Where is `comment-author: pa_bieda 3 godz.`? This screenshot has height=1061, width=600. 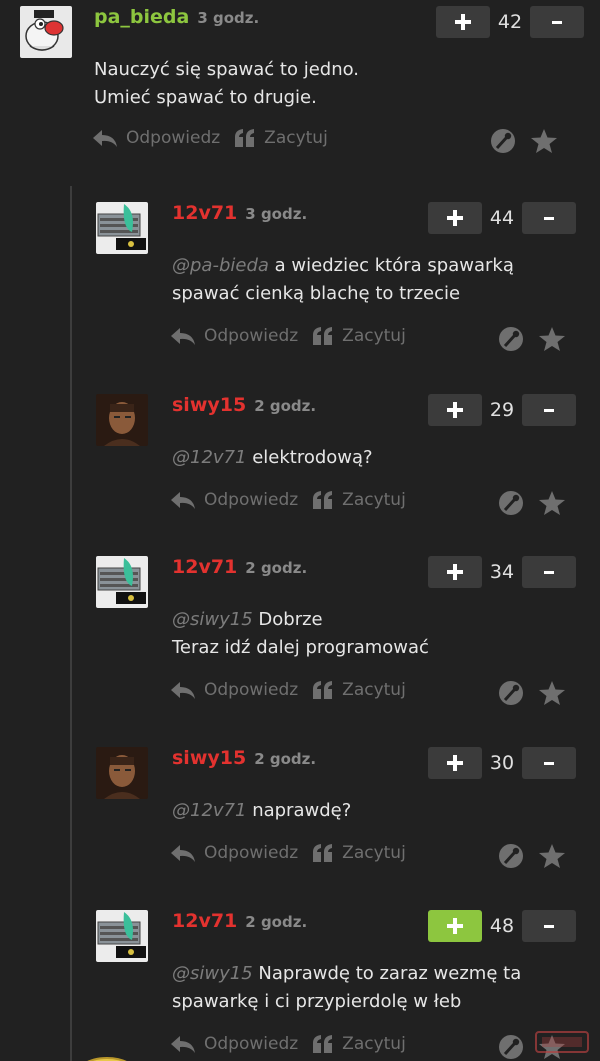
comment-author: pa_bieda 3 godz. is located at coordinates (176, 17).